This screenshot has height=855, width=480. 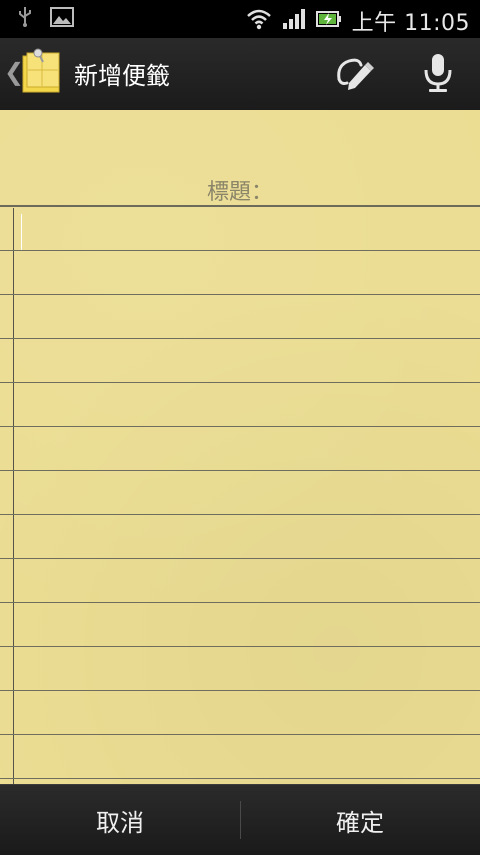 I want to click on signal-icon, so click(x=294, y=21).